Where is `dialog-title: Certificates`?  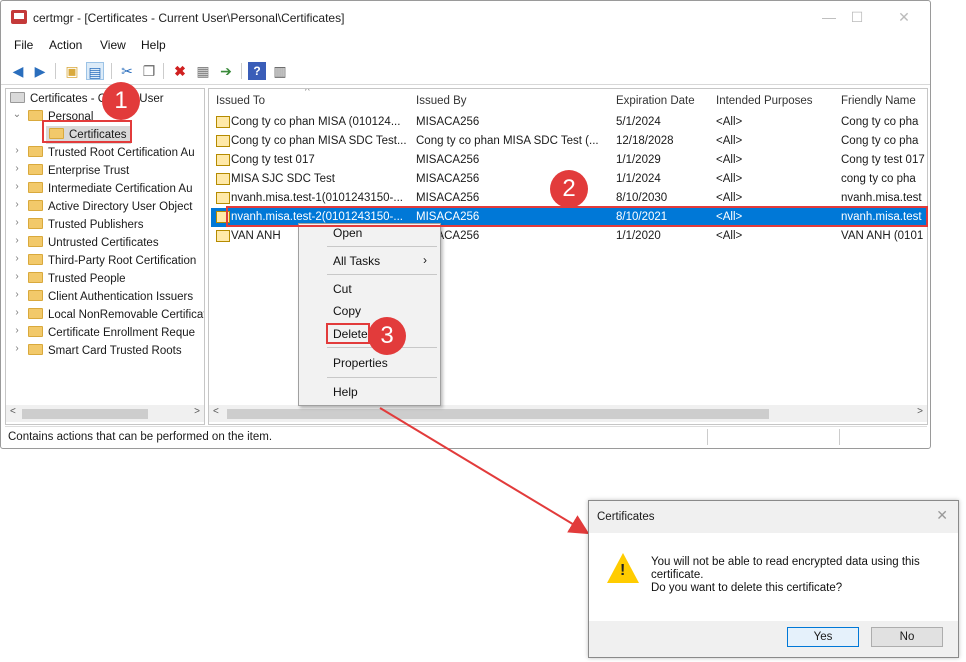 dialog-title: Certificates is located at coordinates (626, 517).